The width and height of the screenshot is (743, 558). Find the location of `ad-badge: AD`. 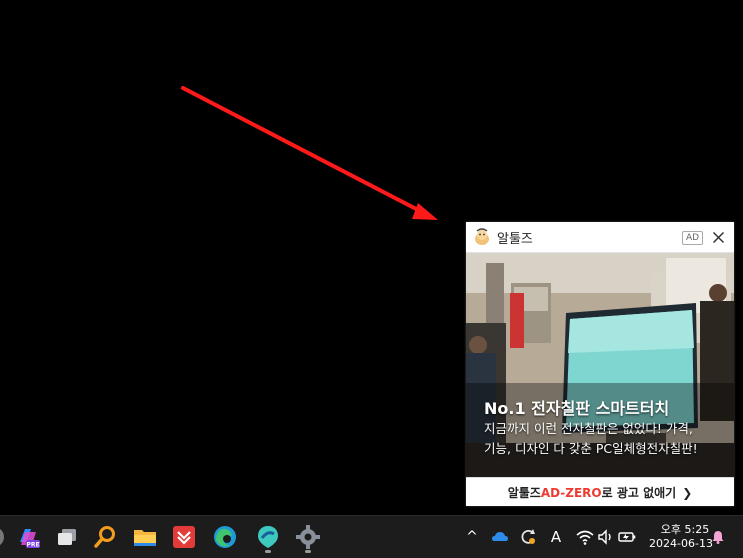

ad-badge: AD is located at coordinates (693, 238).